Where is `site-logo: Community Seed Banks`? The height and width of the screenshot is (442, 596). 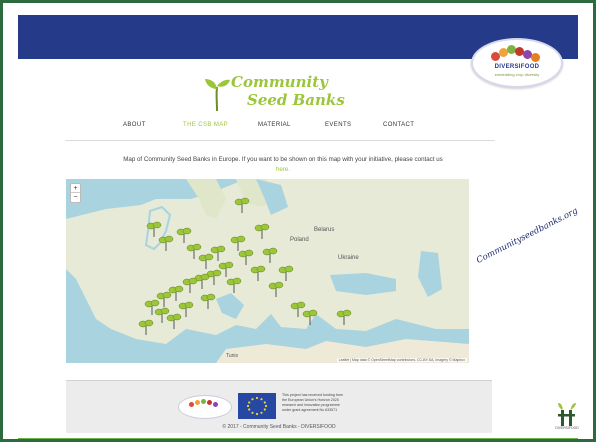
site-logo: Community Seed Banks is located at coordinates (278, 94).